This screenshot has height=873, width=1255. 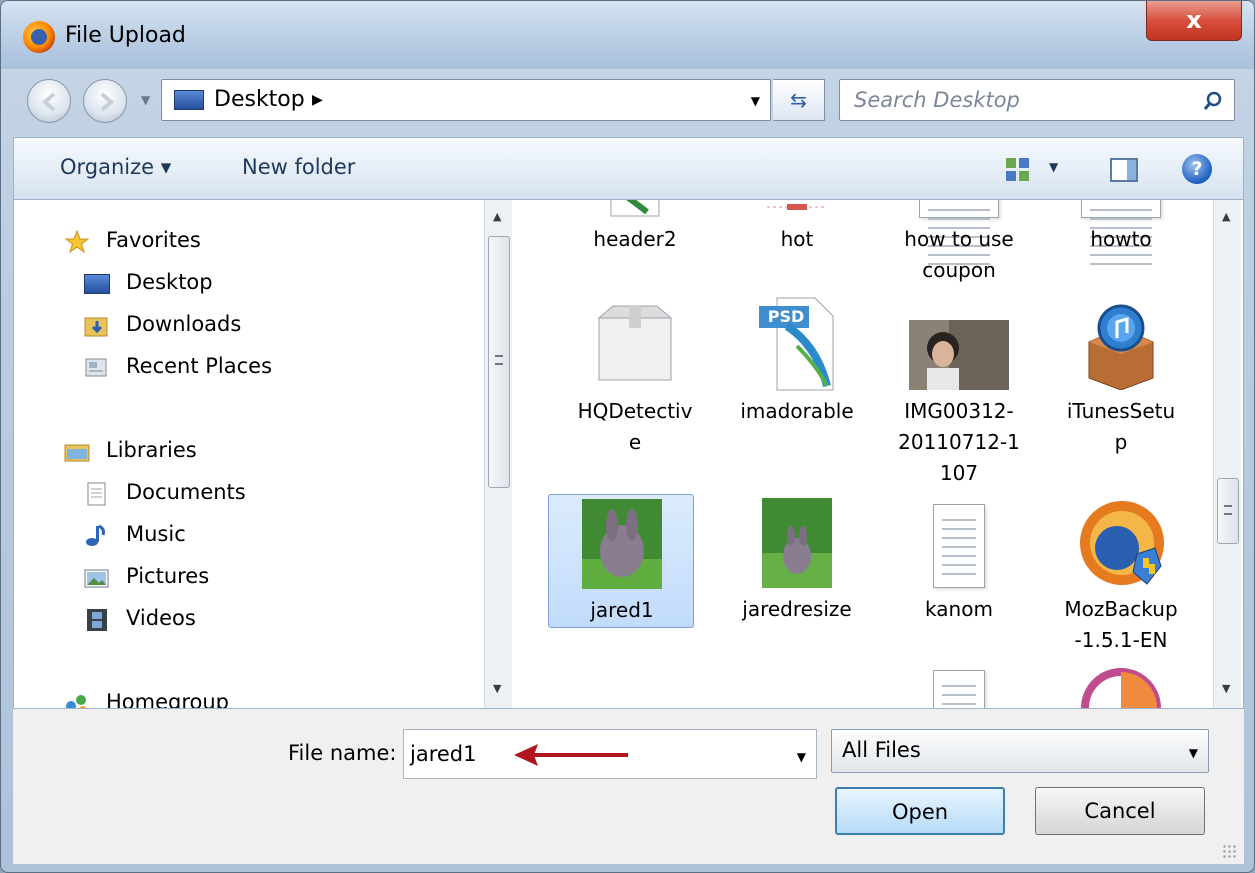 What do you see at coordinates (1121, 609) in the screenshot?
I see `file-name: MozBackup` at bounding box center [1121, 609].